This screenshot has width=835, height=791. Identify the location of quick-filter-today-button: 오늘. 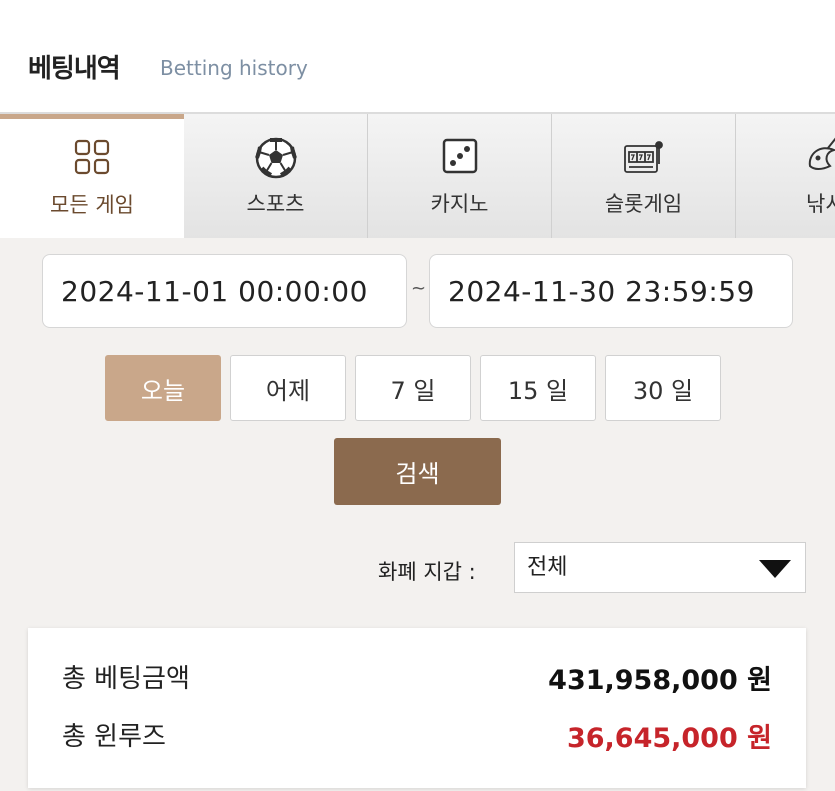
(163, 388).